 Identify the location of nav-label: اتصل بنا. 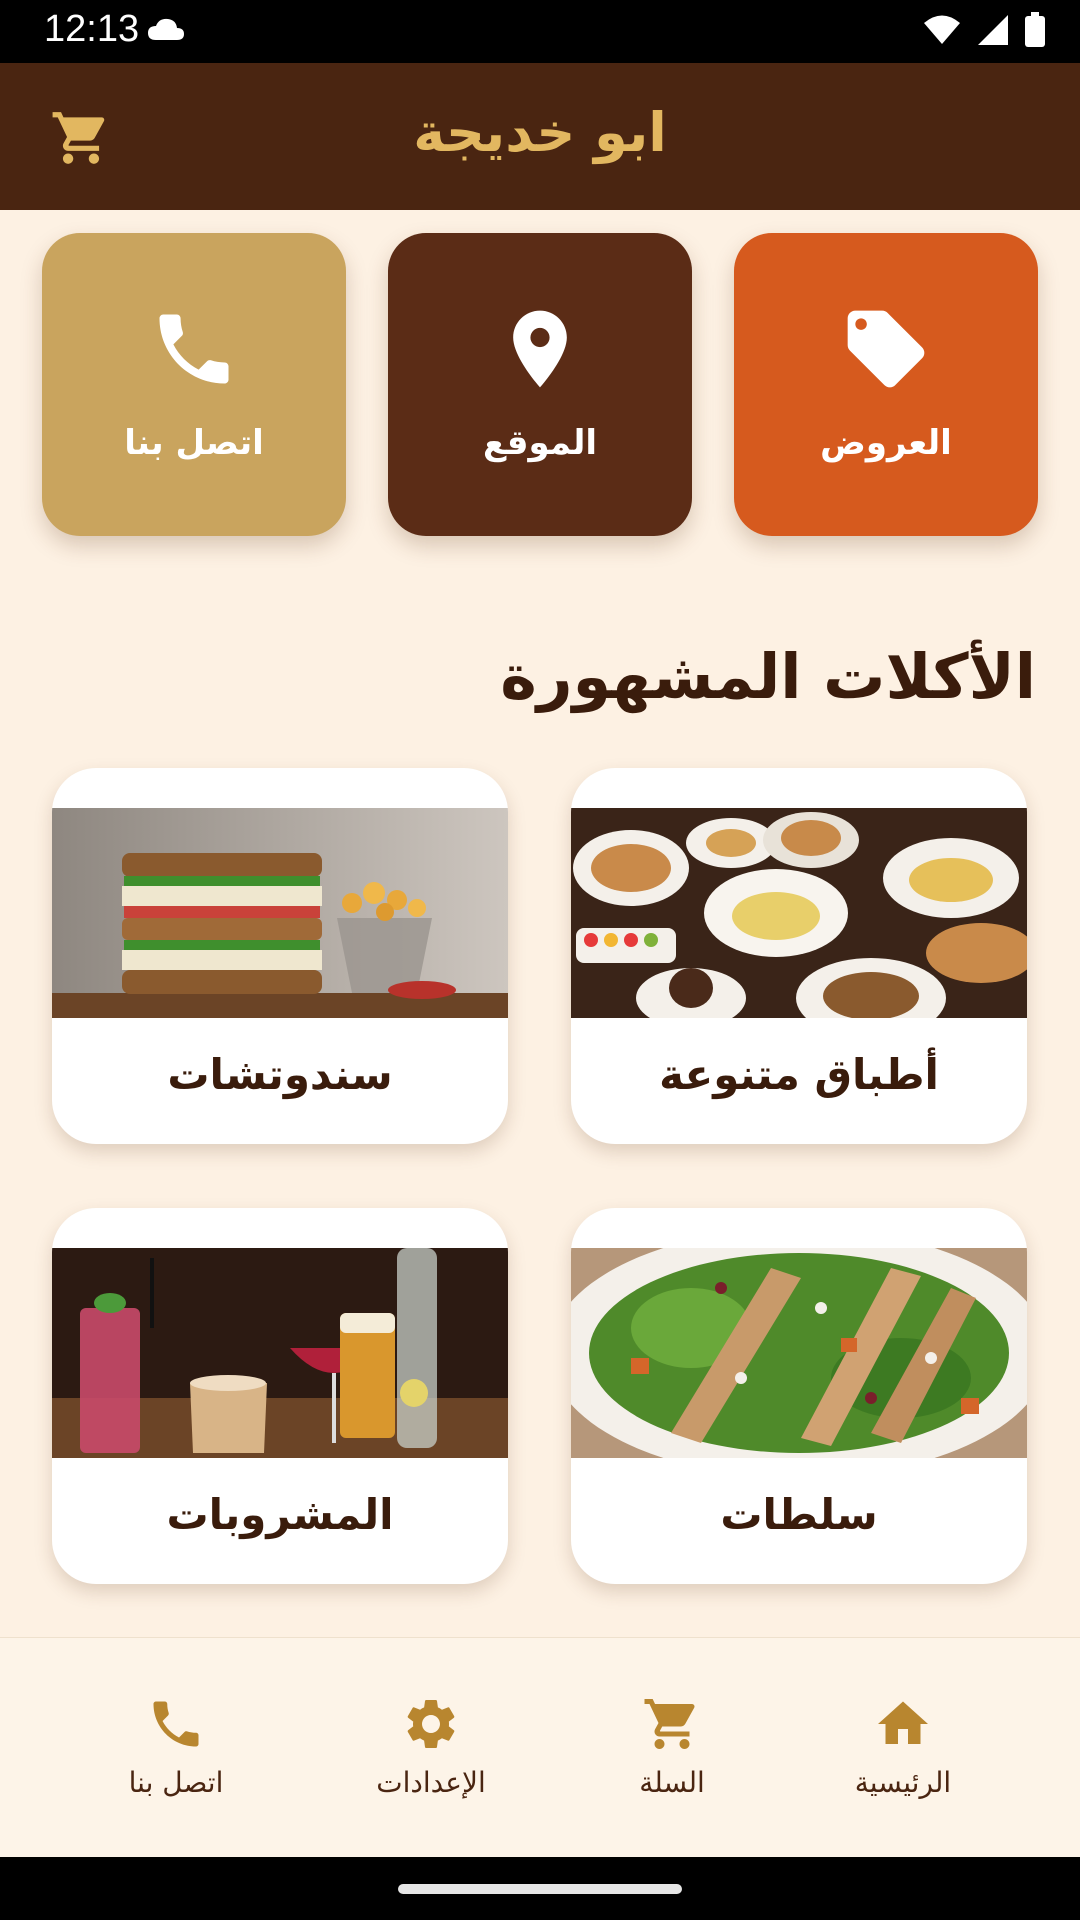
(176, 1782).